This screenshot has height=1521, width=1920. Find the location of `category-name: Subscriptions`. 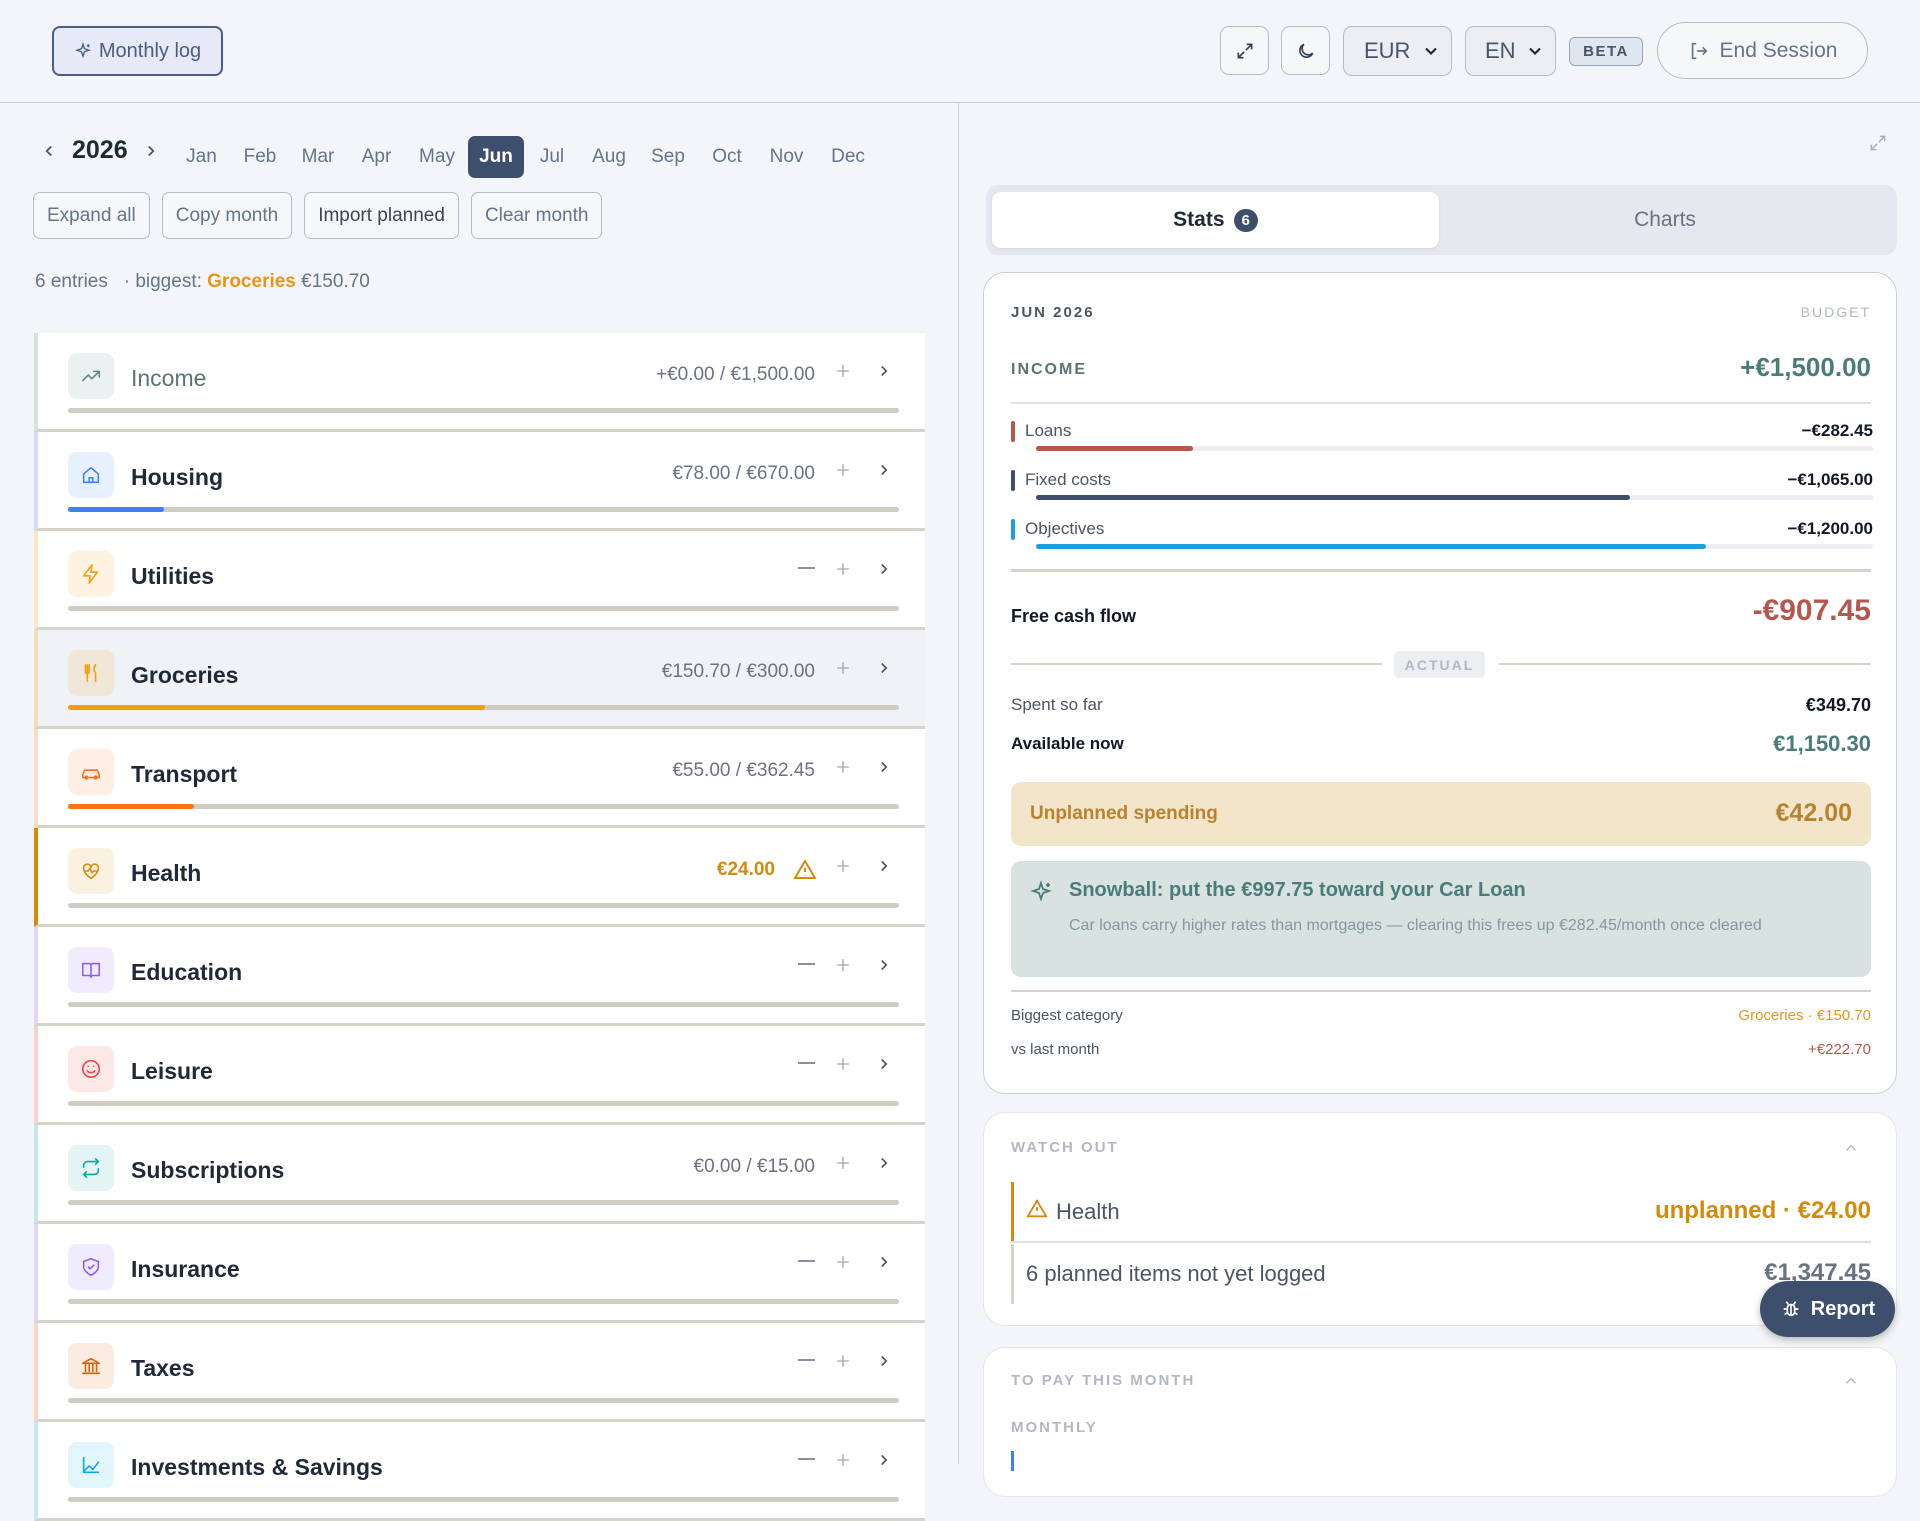

category-name: Subscriptions is located at coordinates (208, 1170).